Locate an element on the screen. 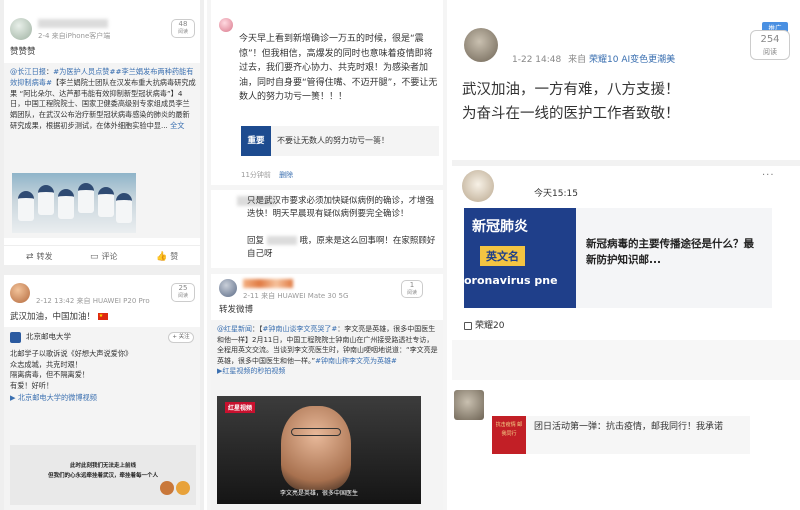  post-text-line: 为奋斗在一线的医护工作者致敬！ is located at coordinates (571, 114).